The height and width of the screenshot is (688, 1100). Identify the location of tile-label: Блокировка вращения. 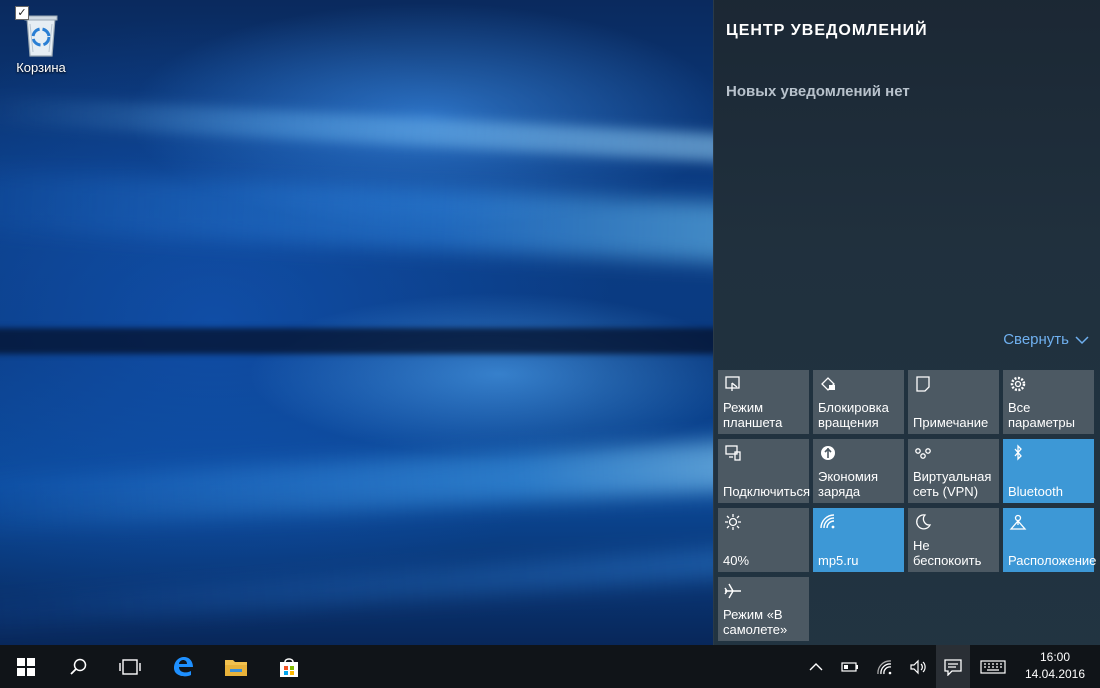
(853, 415).